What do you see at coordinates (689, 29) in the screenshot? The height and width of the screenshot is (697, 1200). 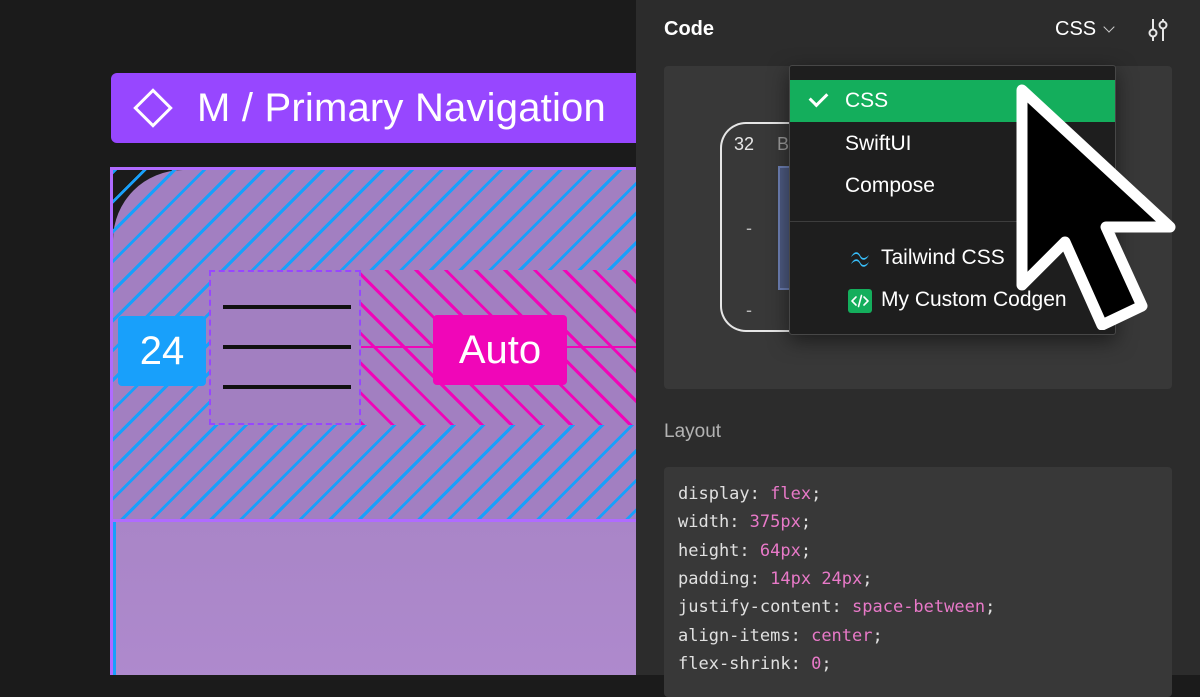 I see `panel-title: Code` at bounding box center [689, 29].